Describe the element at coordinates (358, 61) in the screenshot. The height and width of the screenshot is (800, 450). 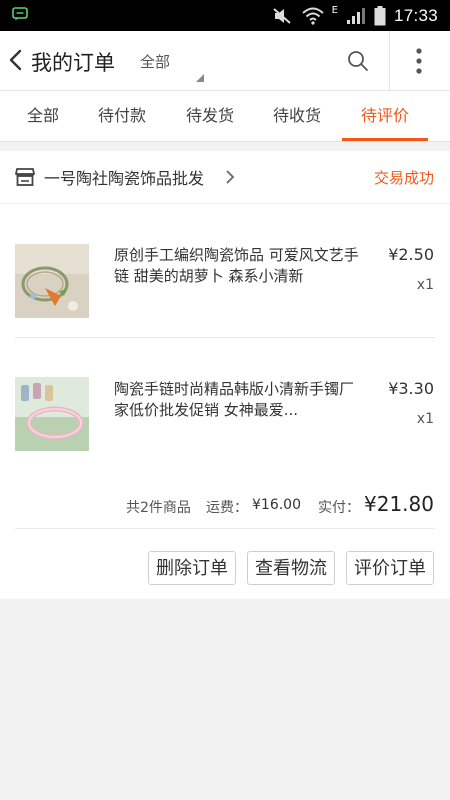
I see `search-icon` at that location.